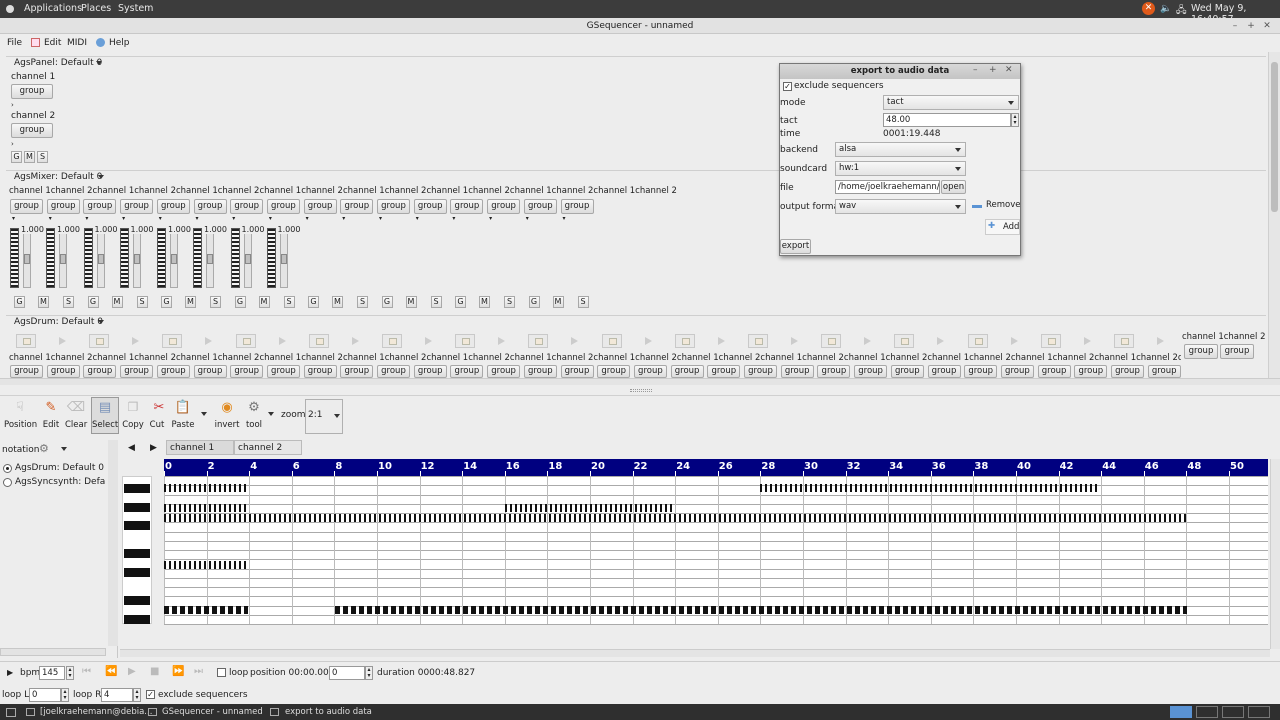  I want to click on tact-stepper: ▴ ▾, so click(1015, 120).